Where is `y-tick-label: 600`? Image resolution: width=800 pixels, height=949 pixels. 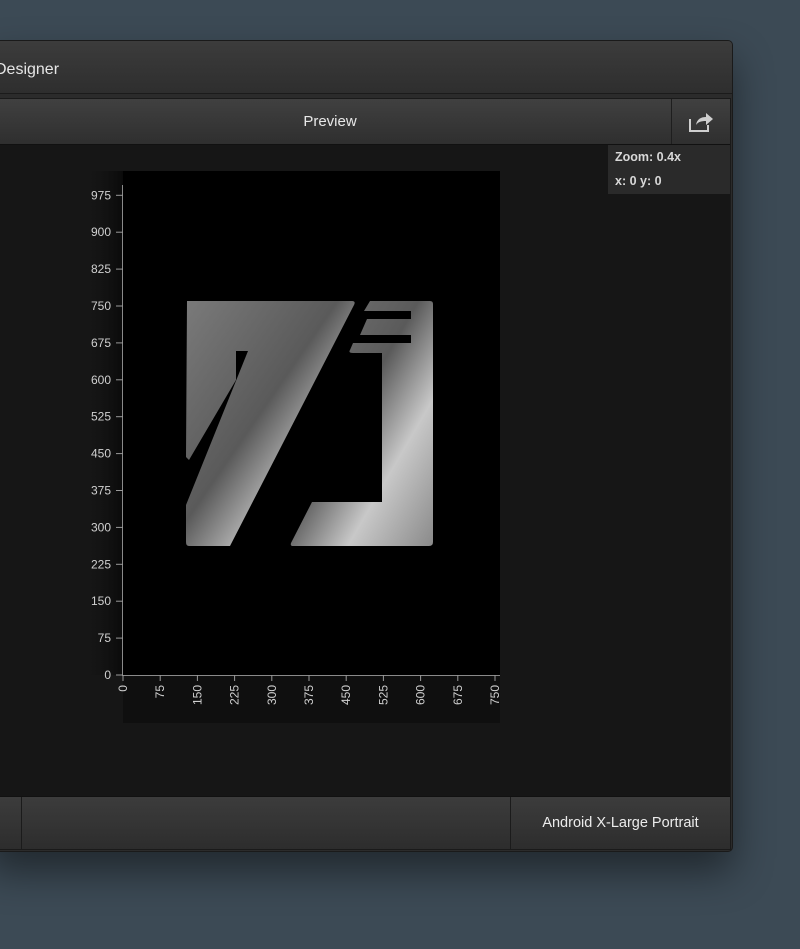
y-tick-label: 600 is located at coordinates (101, 380).